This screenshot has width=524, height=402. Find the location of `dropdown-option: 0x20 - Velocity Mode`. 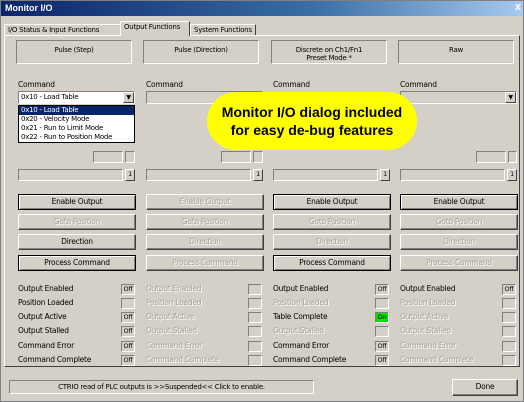

dropdown-option: 0x20 - Velocity Mode is located at coordinates (76, 119).